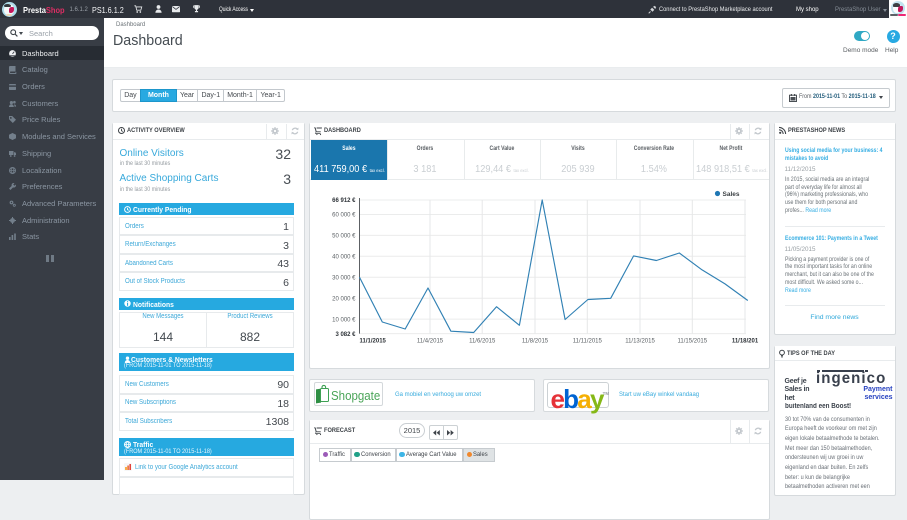 This screenshot has width=907, height=520. Describe the element at coordinates (482, 342) in the screenshot. I see `svg-text: 11/6/2015` at that location.